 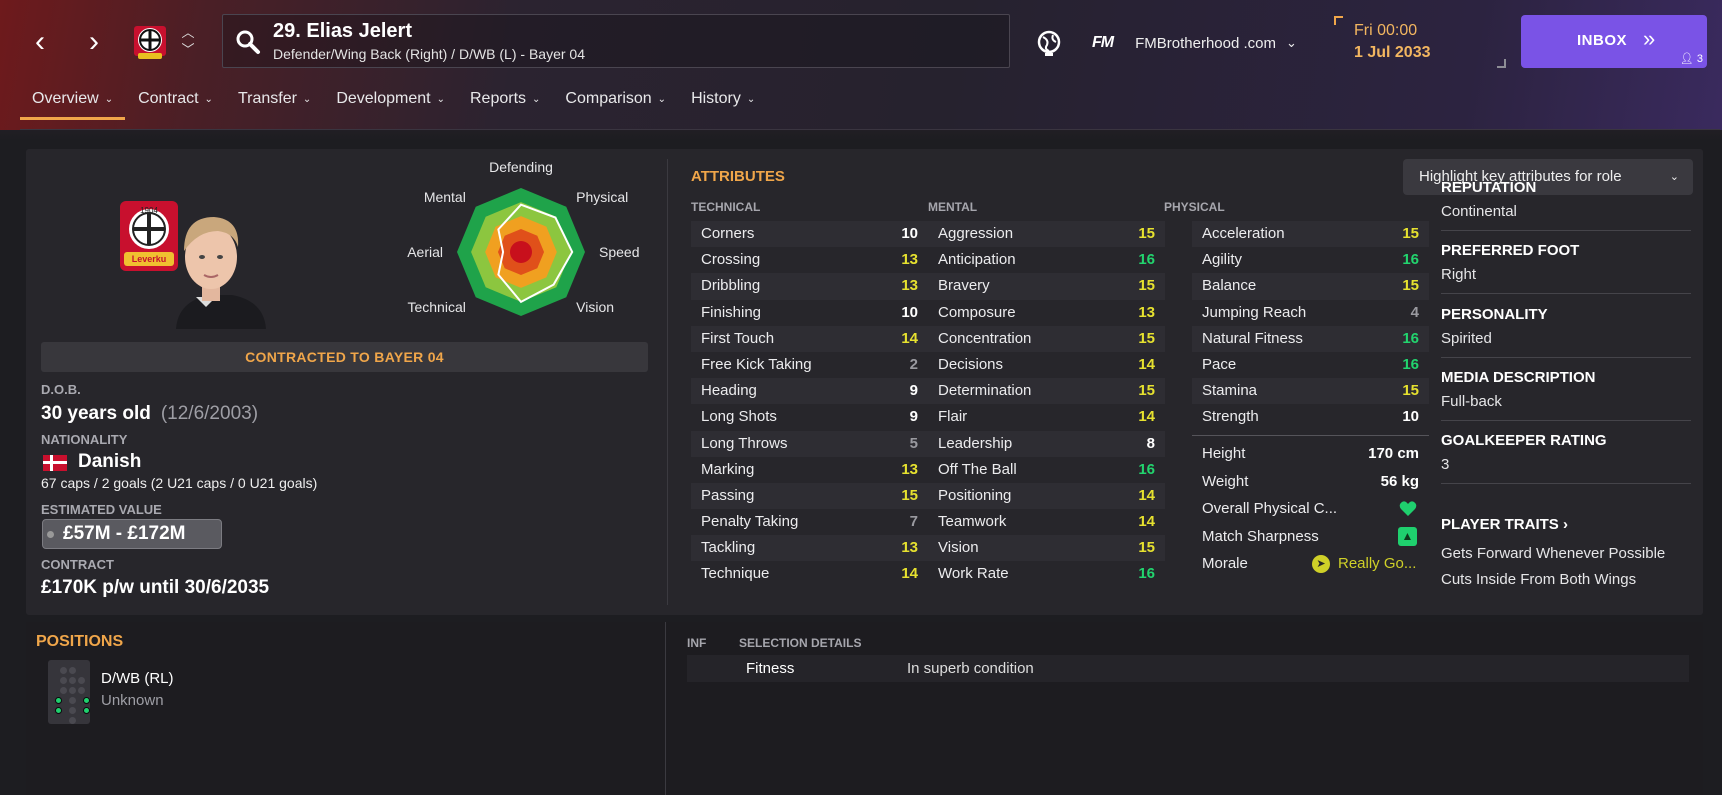 I want to click on contract-banner: CONTRACTED TO BAYER 04, so click(x=344, y=357).